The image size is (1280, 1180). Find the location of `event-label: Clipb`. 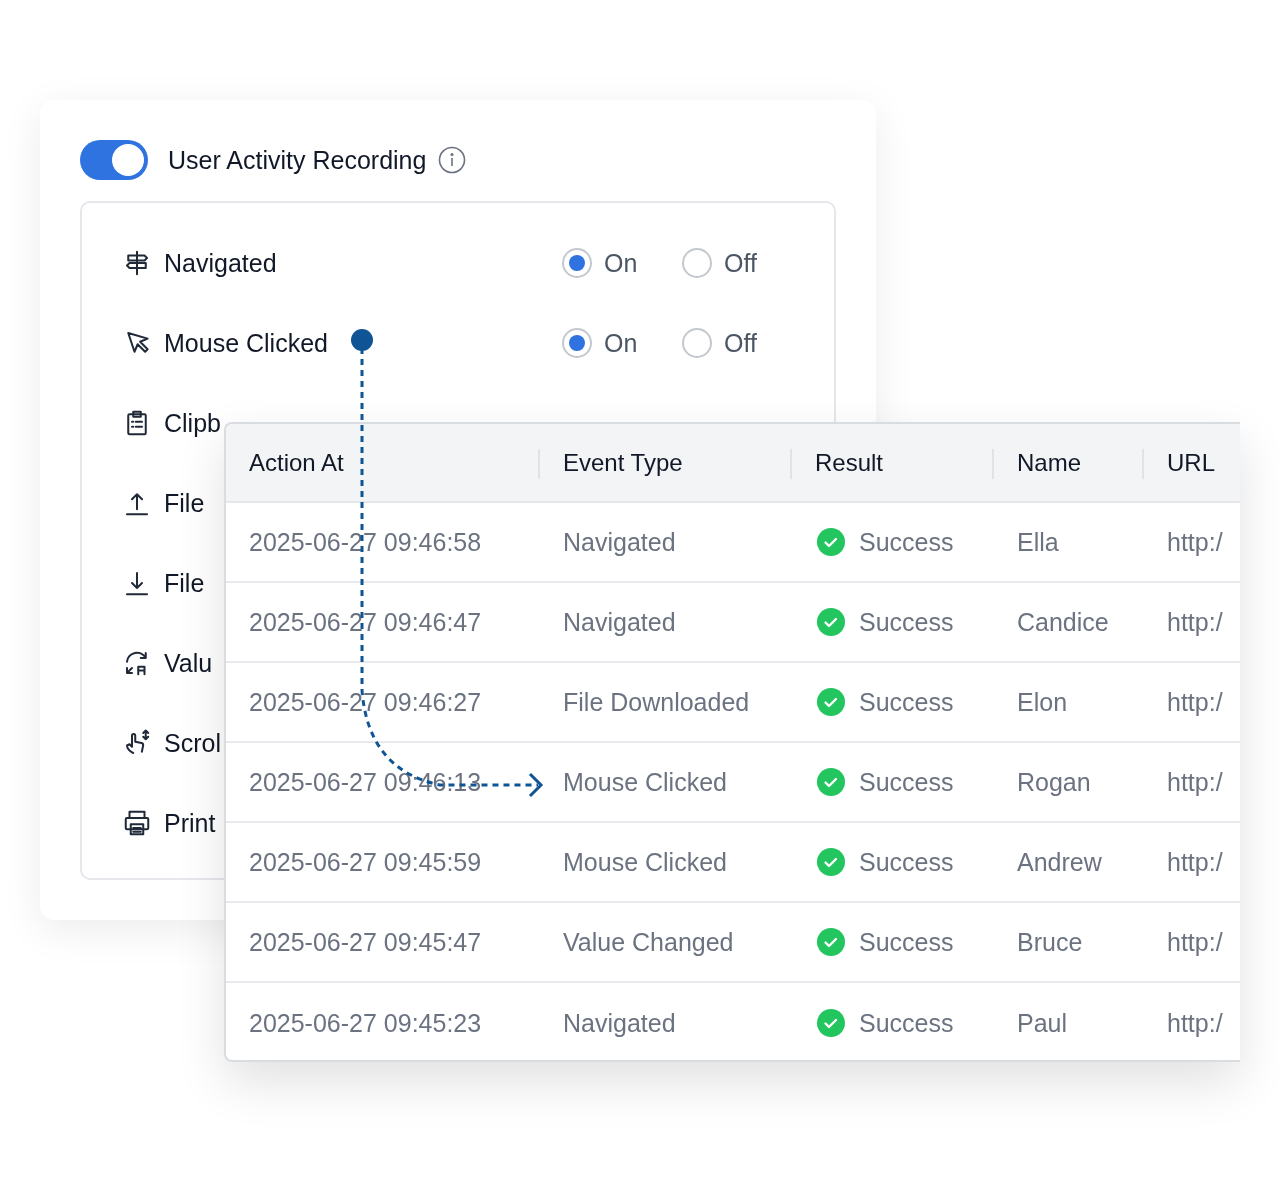

event-label: Clipb is located at coordinates (192, 423).